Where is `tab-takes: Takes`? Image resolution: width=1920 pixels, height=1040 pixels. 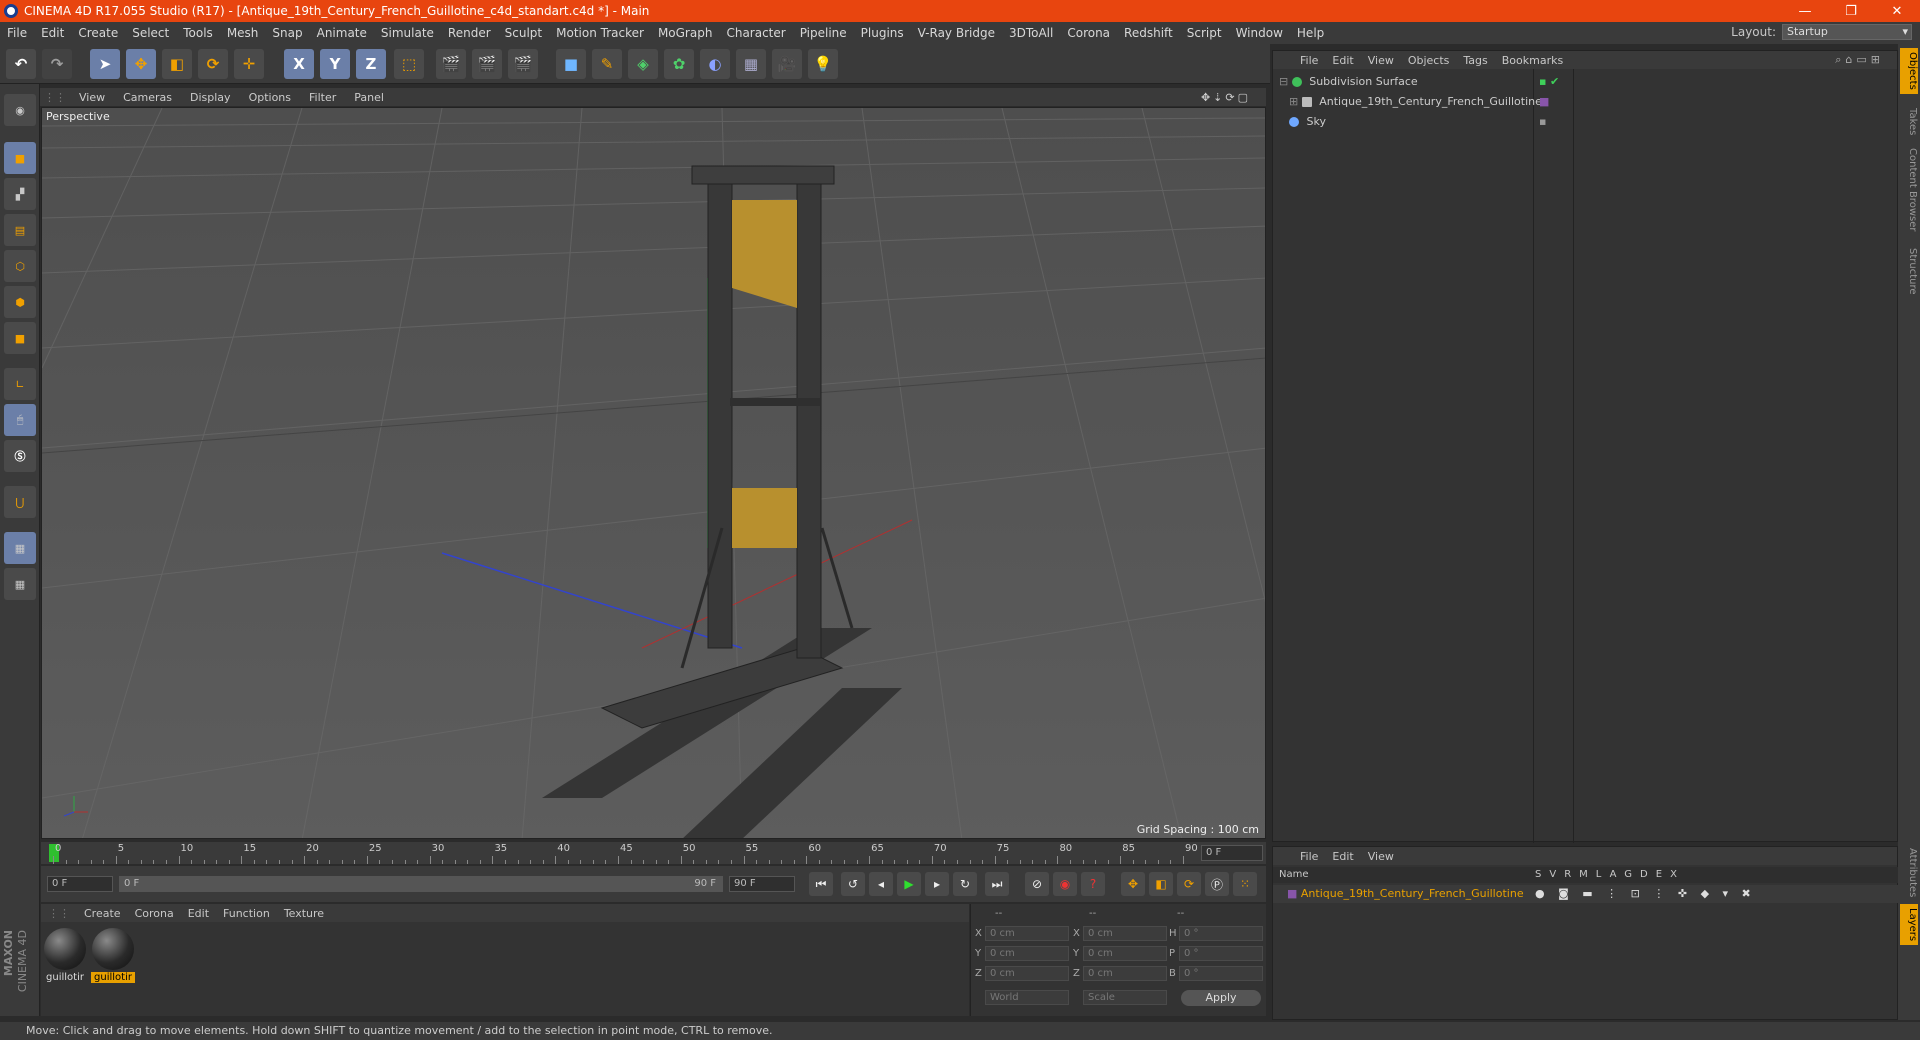
tab-takes: Takes is located at coordinates (1909, 121).